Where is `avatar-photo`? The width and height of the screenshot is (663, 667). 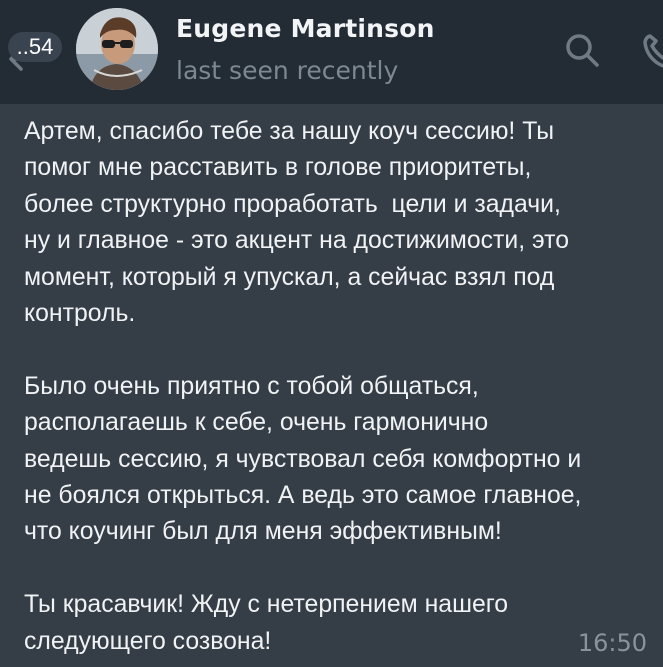
avatar-photo is located at coordinates (117, 49).